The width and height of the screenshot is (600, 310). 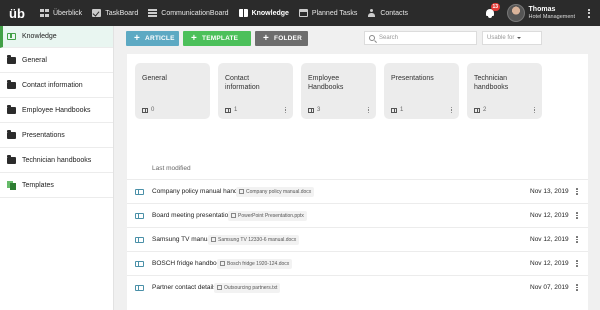 I want to click on attachment-chip: Bosch fridge 1920-124.docx, so click(x=255, y=263).